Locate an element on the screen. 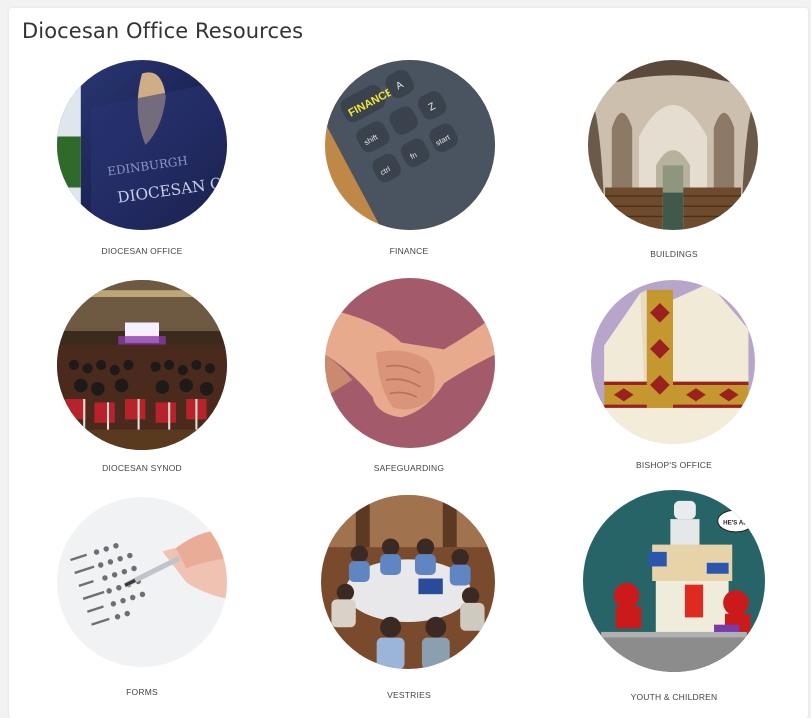 Image resolution: width=811 pixels, height=718 pixels. finance-image: FINANCE shift ctrl fn start A Z is located at coordinates (410, 145).